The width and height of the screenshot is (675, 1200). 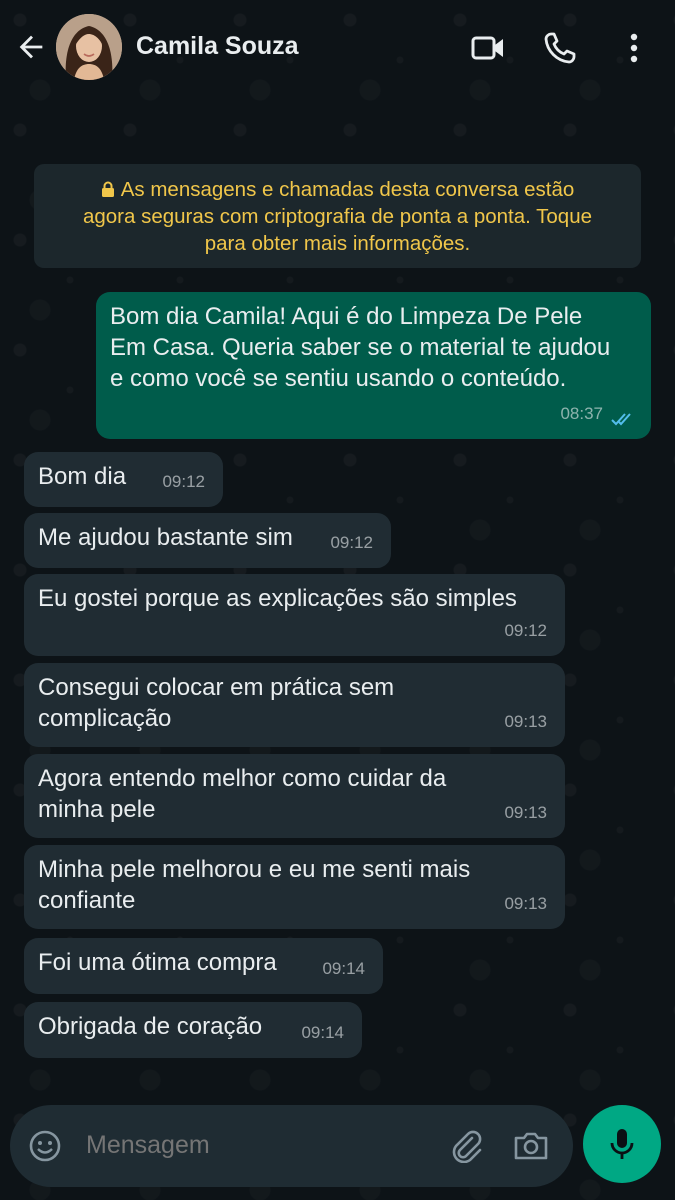 I want to click on lock-icon, so click(x=107, y=189).